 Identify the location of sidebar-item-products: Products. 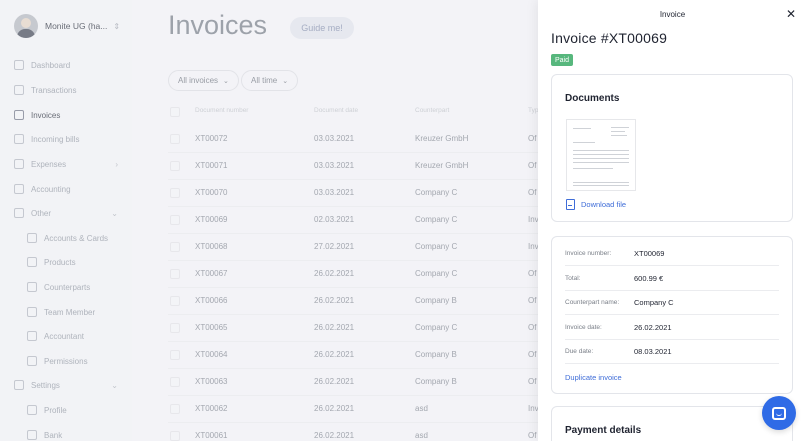
(82, 262).